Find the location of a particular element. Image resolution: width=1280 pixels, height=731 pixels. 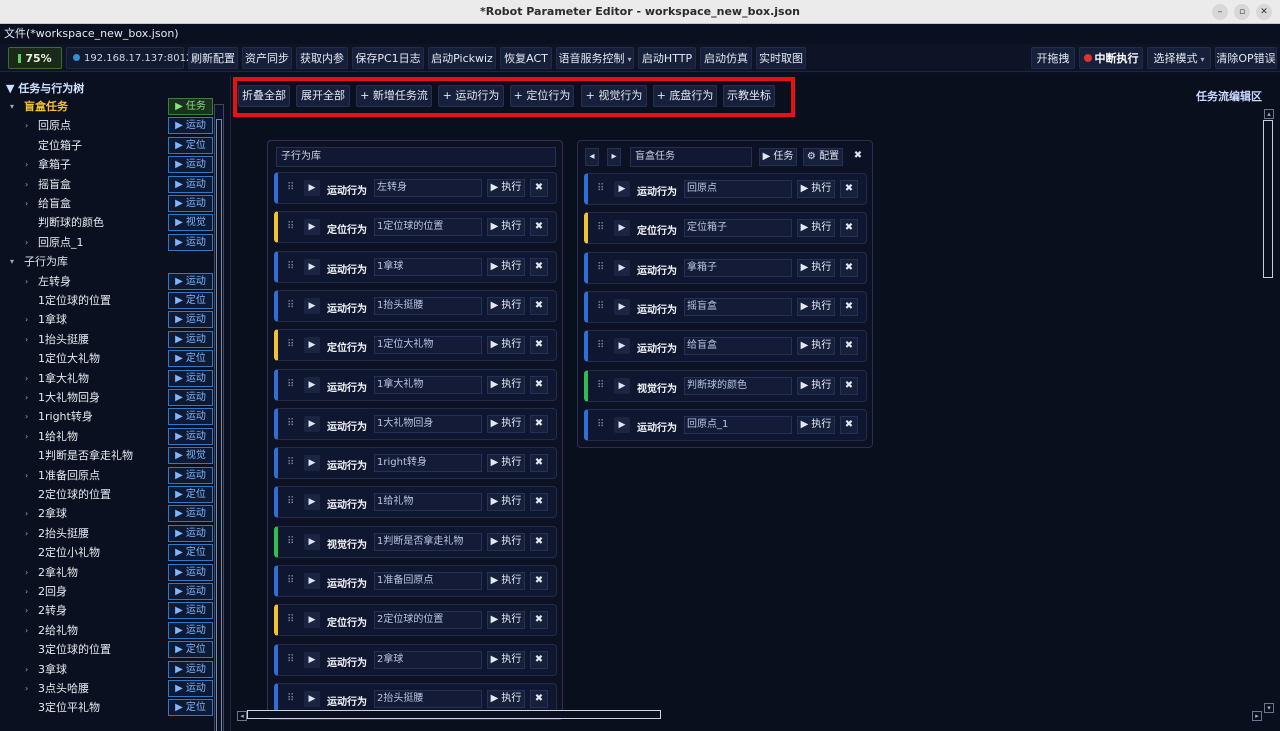

tree-item: › 2拿礼物 ▶ 运动 is located at coordinates (106, 572).